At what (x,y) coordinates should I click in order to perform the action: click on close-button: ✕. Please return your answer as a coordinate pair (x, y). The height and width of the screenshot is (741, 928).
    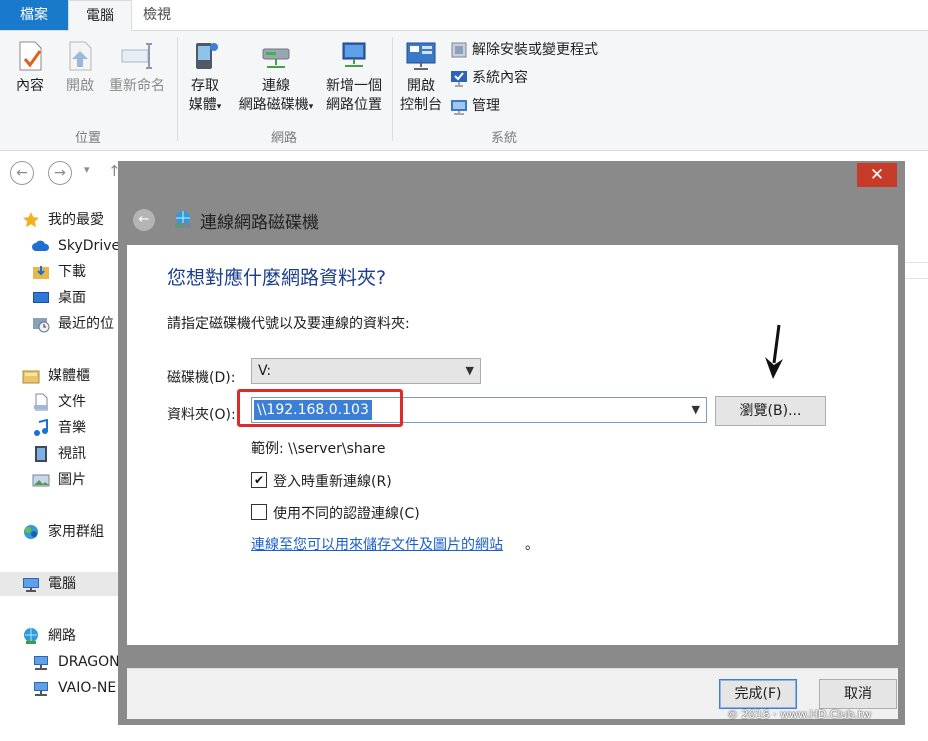
    Looking at the image, I should click on (877, 175).